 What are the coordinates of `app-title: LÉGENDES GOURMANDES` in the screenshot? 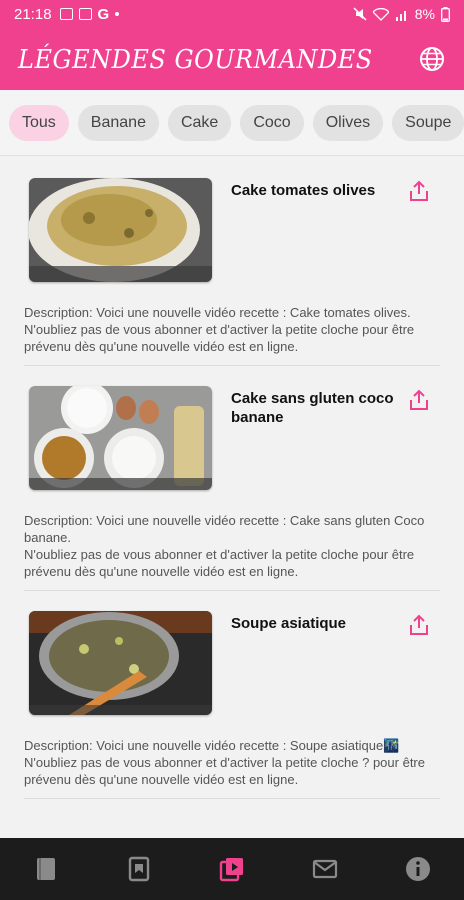 It's located at (195, 59).